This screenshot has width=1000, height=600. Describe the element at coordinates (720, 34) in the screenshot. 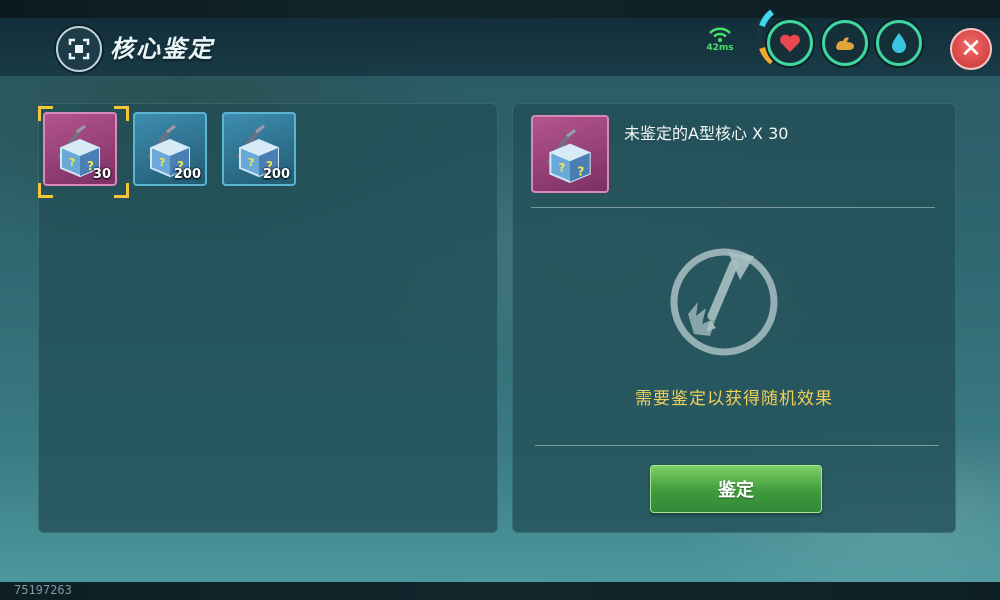

I see `wifi-icon` at that location.